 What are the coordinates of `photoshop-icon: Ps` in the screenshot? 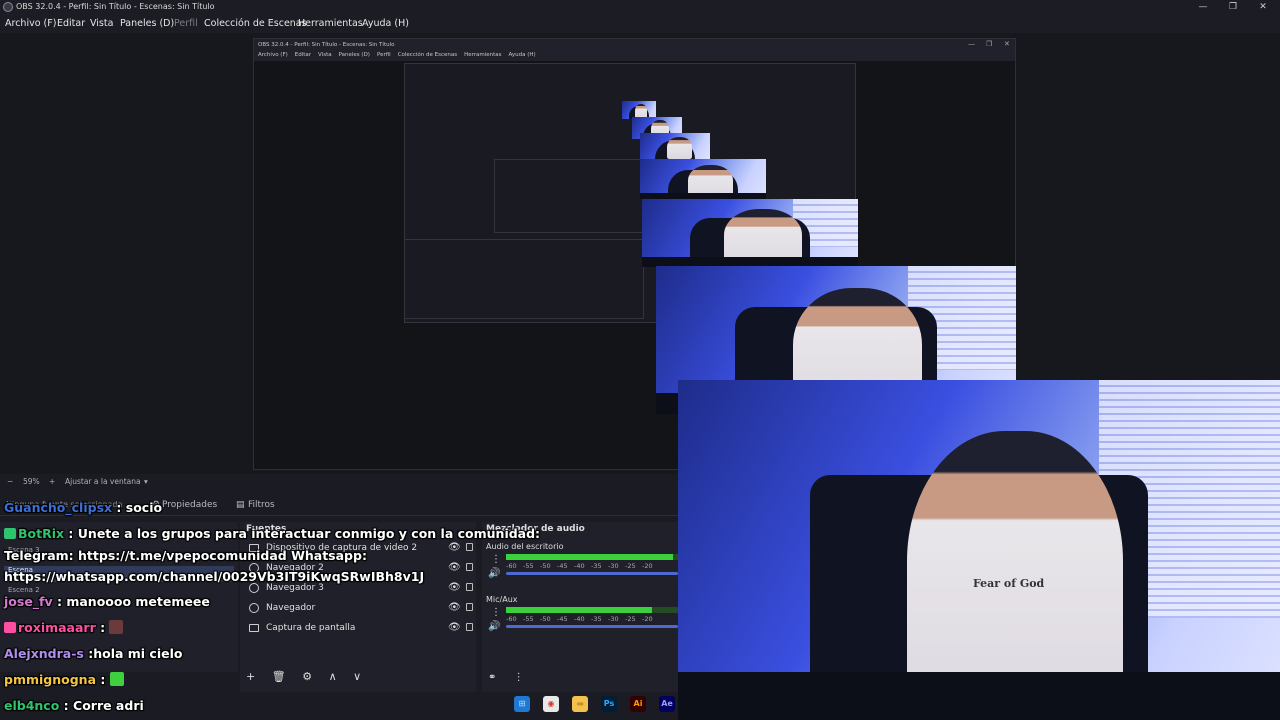 It's located at (609, 704).